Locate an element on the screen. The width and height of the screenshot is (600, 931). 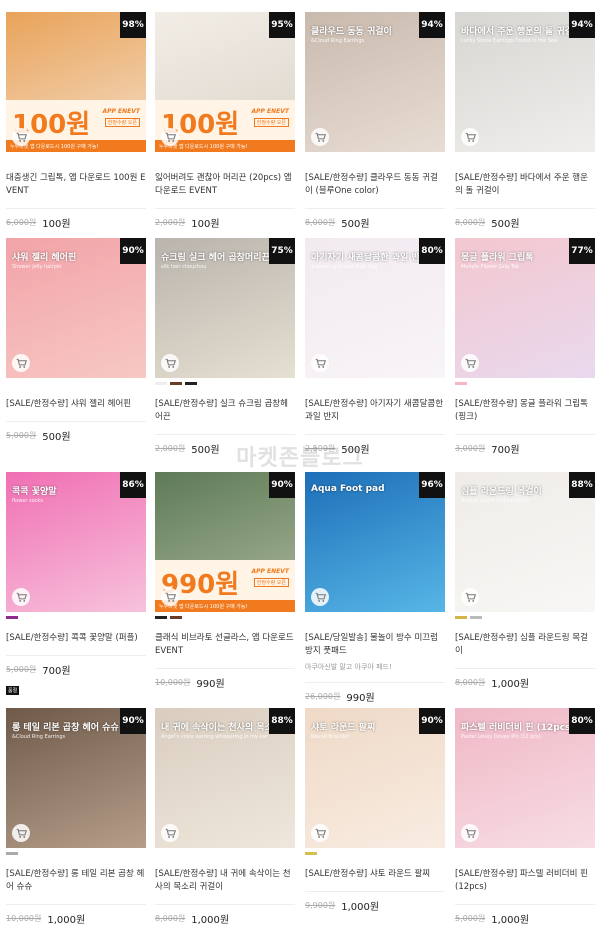
product-name: 클래식 비브라토 선글라스, 앱 다운로드 EVENT is located at coordinates (225, 645).